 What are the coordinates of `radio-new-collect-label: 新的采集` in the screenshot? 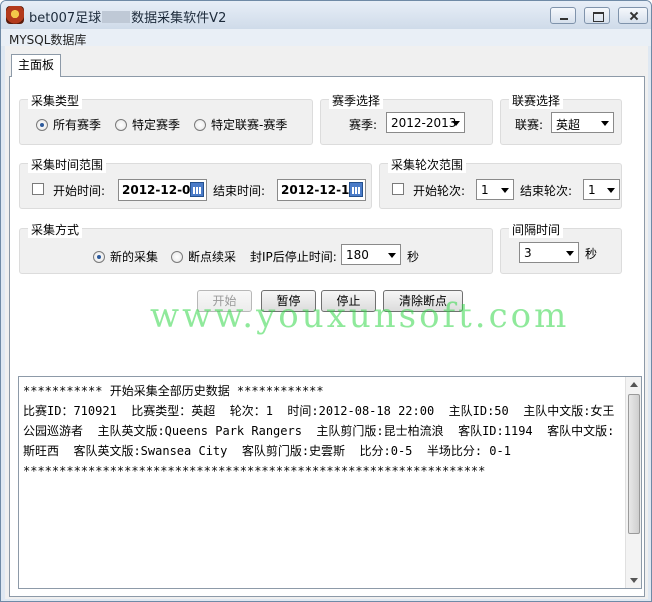 It's located at (134, 257).